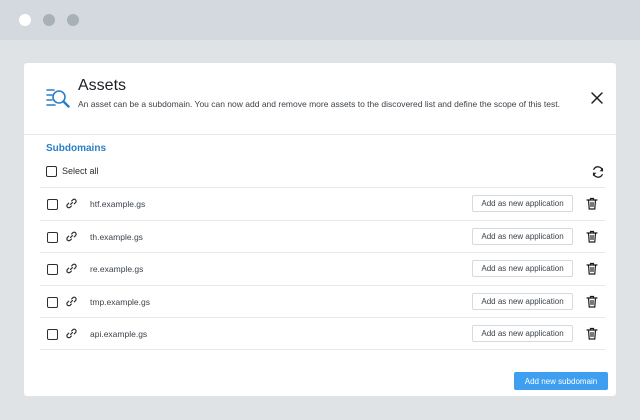  Describe the element at coordinates (561, 381) in the screenshot. I see `add-new-subdomain-button: Add new subdomain` at that location.